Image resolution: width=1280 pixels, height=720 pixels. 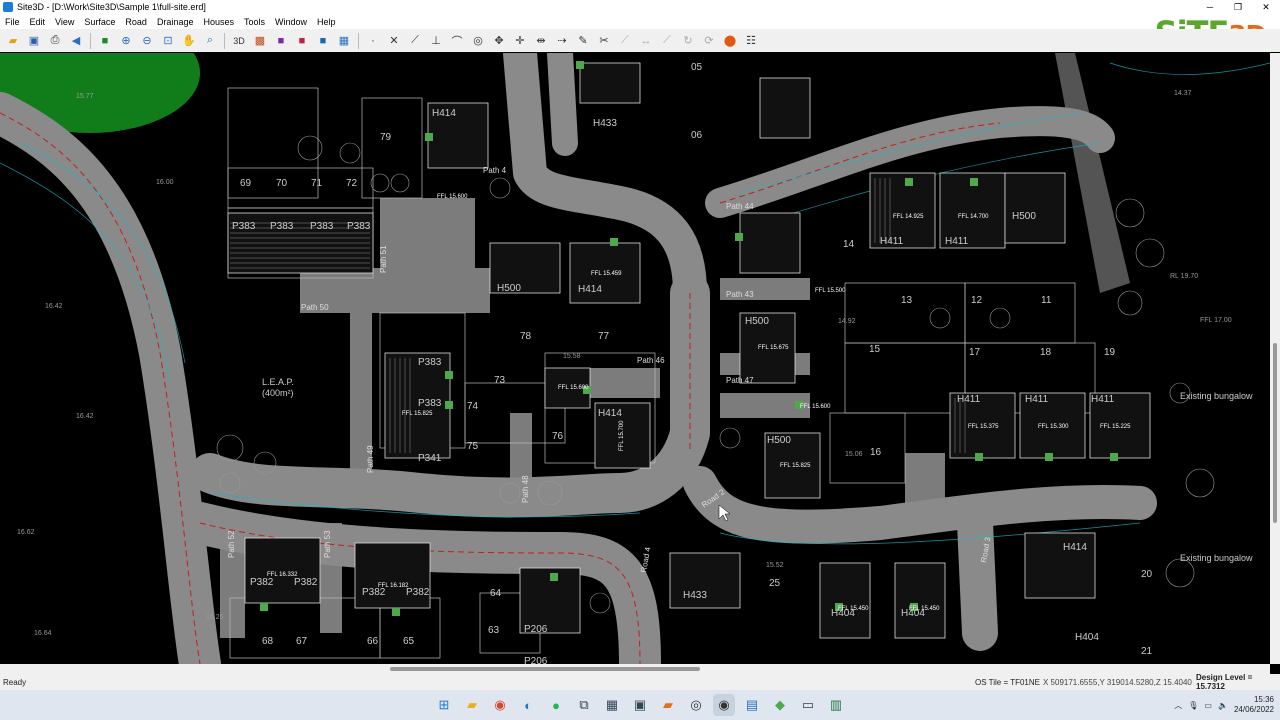 What do you see at coordinates (239, 41) in the screenshot?
I see `3d-view-icon: 3D` at bounding box center [239, 41].